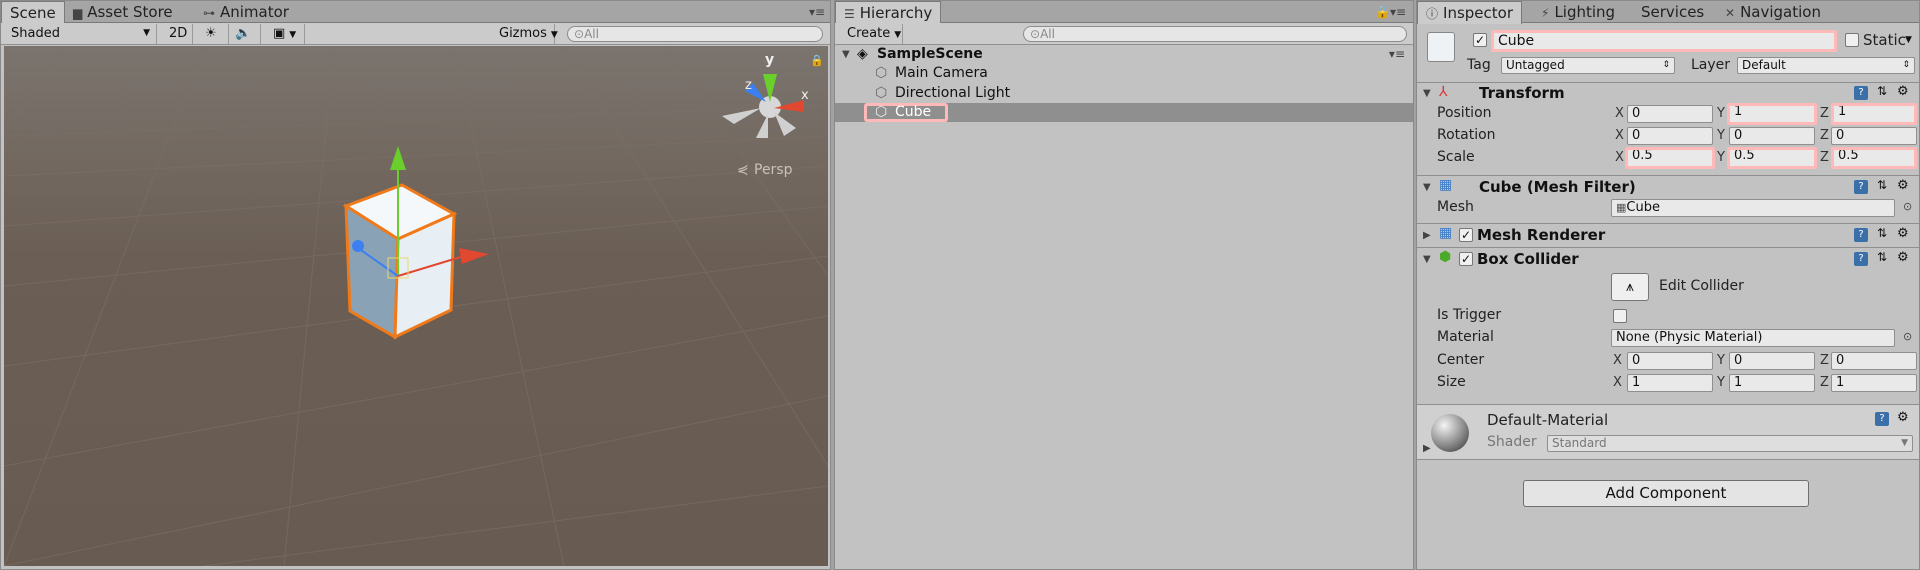 The height and width of the screenshot is (570, 1920). What do you see at coordinates (1672, 12) in the screenshot?
I see `tab-services: Services` at bounding box center [1672, 12].